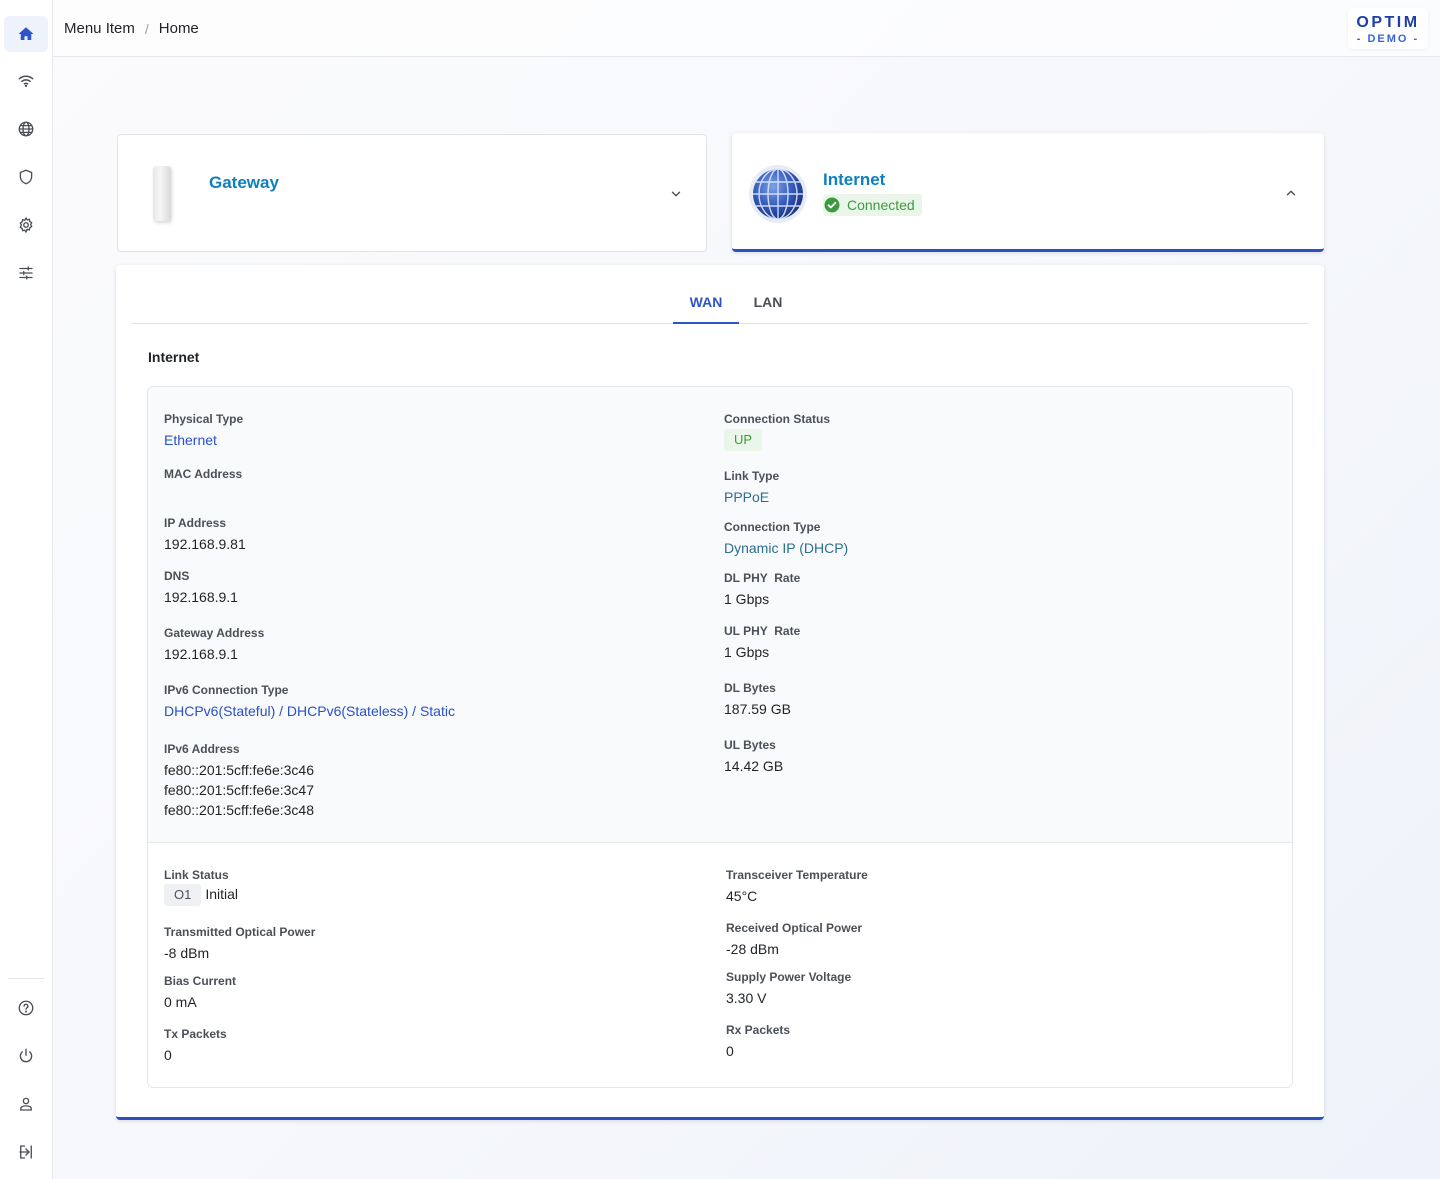 The image size is (1440, 1179). What do you see at coordinates (786, 548) in the screenshot?
I see `connection-type-value: Dynamic IP (DHCP)` at bounding box center [786, 548].